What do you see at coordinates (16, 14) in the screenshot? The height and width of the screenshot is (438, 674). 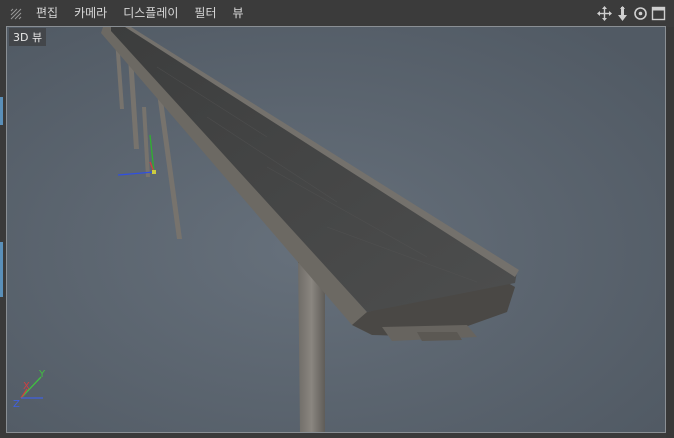 I see `grip-icon` at bounding box center [16, 14].